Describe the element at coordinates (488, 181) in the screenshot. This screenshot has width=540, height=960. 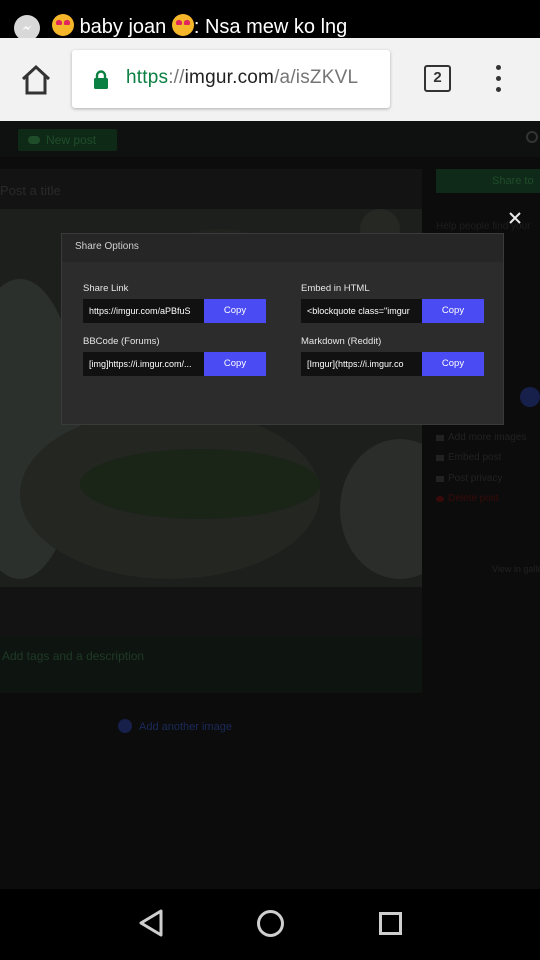
I see `share-to-community-button: Share to` at that location.